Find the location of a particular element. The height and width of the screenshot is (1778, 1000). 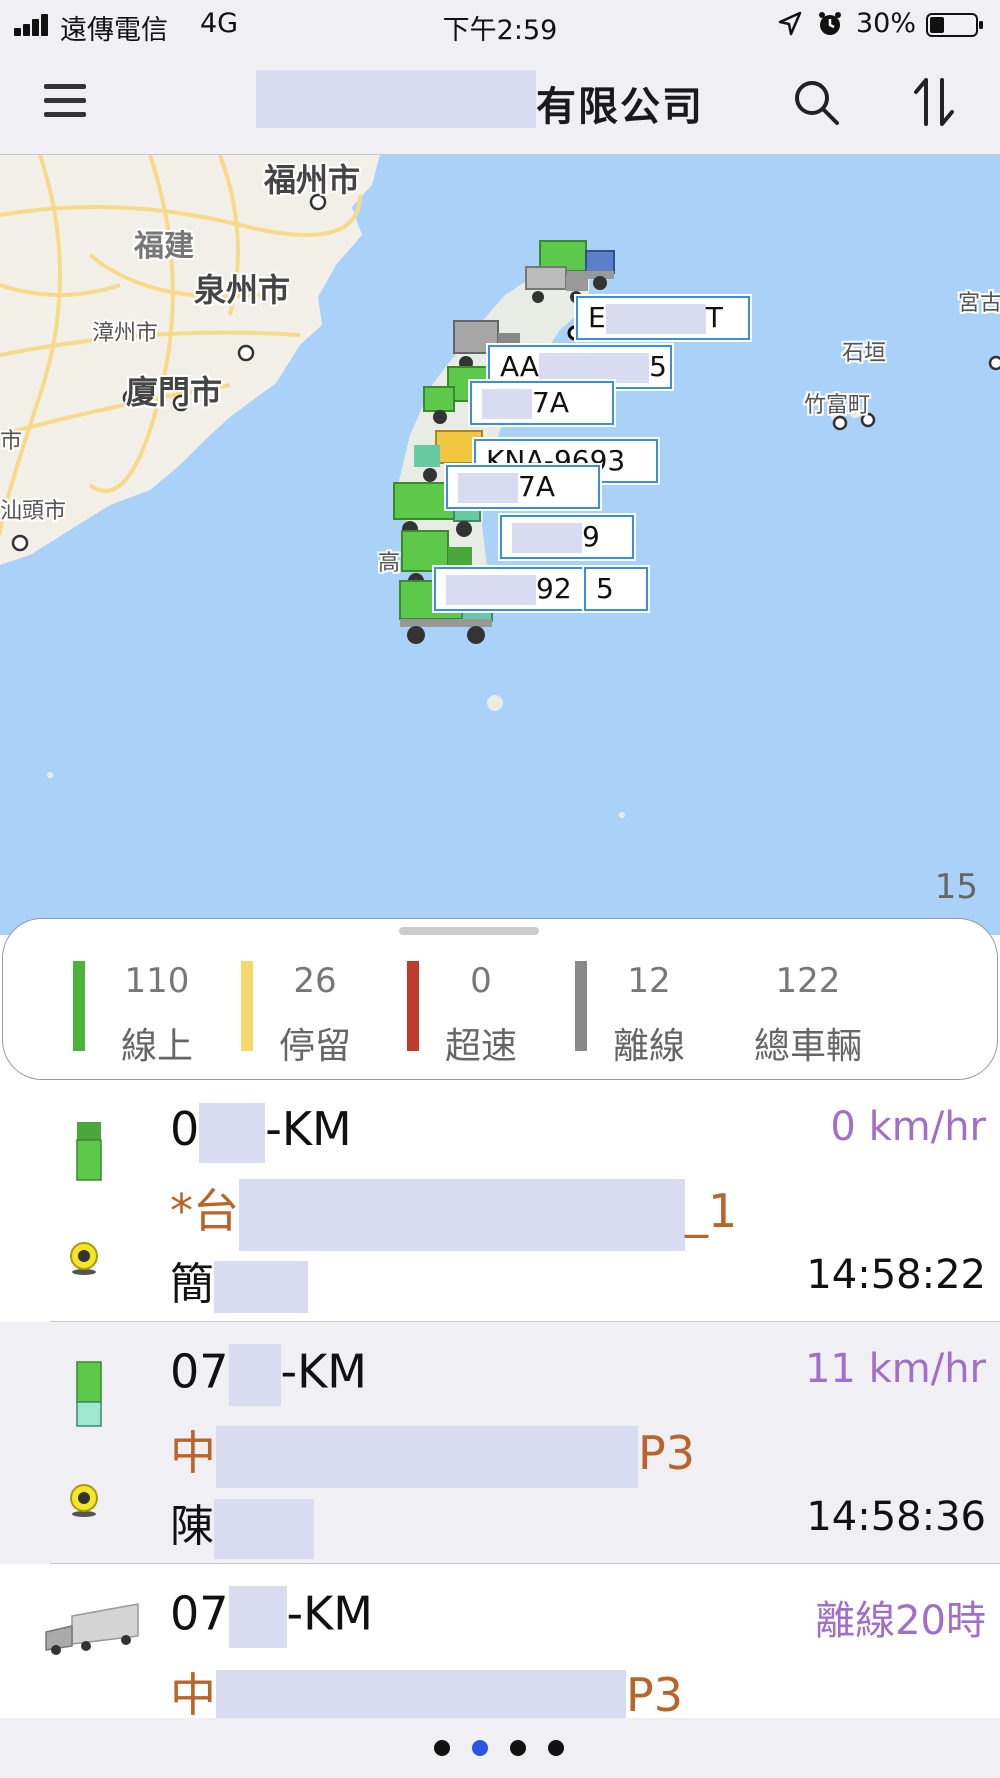

vehicle-timestamp: 14:58:22 is located at coordinates (896, 1275).